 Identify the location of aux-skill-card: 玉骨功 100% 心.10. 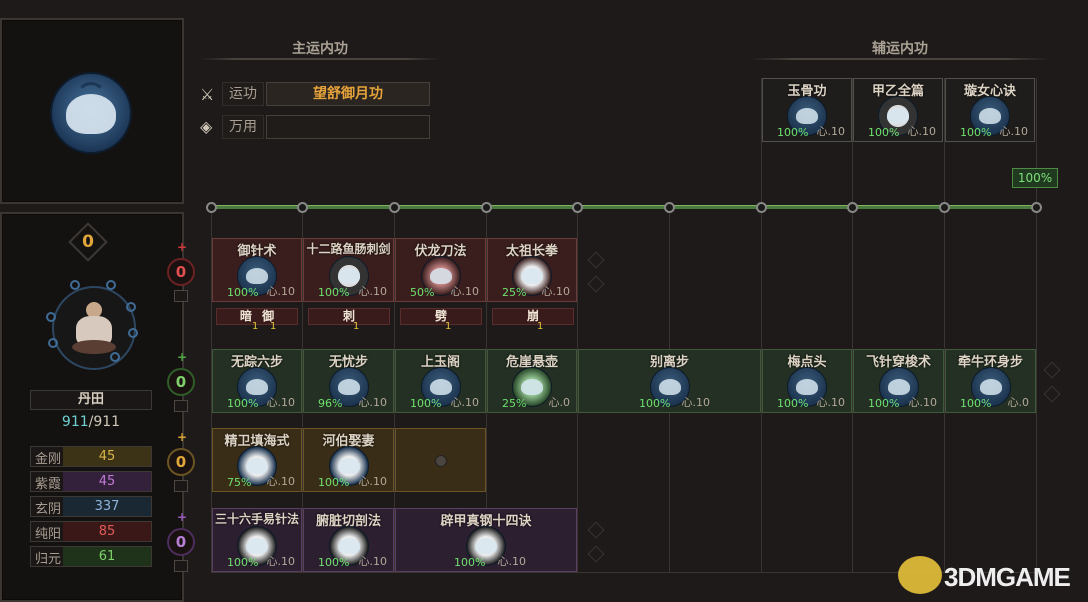
(807, 110).